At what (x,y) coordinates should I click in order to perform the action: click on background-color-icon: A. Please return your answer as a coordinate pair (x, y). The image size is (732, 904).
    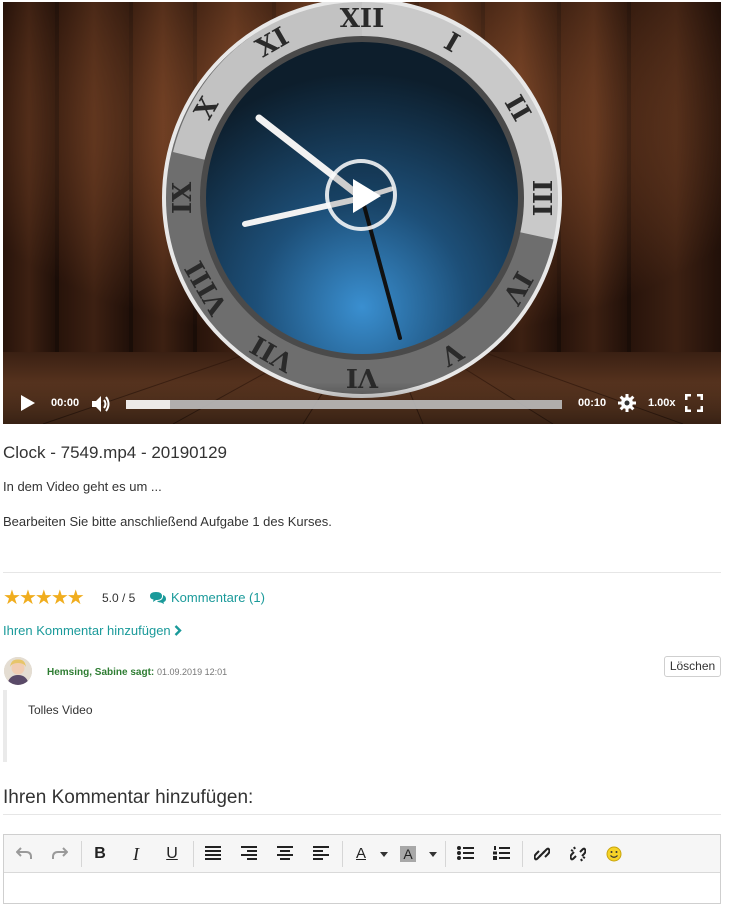
    Looking at the image, I should click on (408, 854).